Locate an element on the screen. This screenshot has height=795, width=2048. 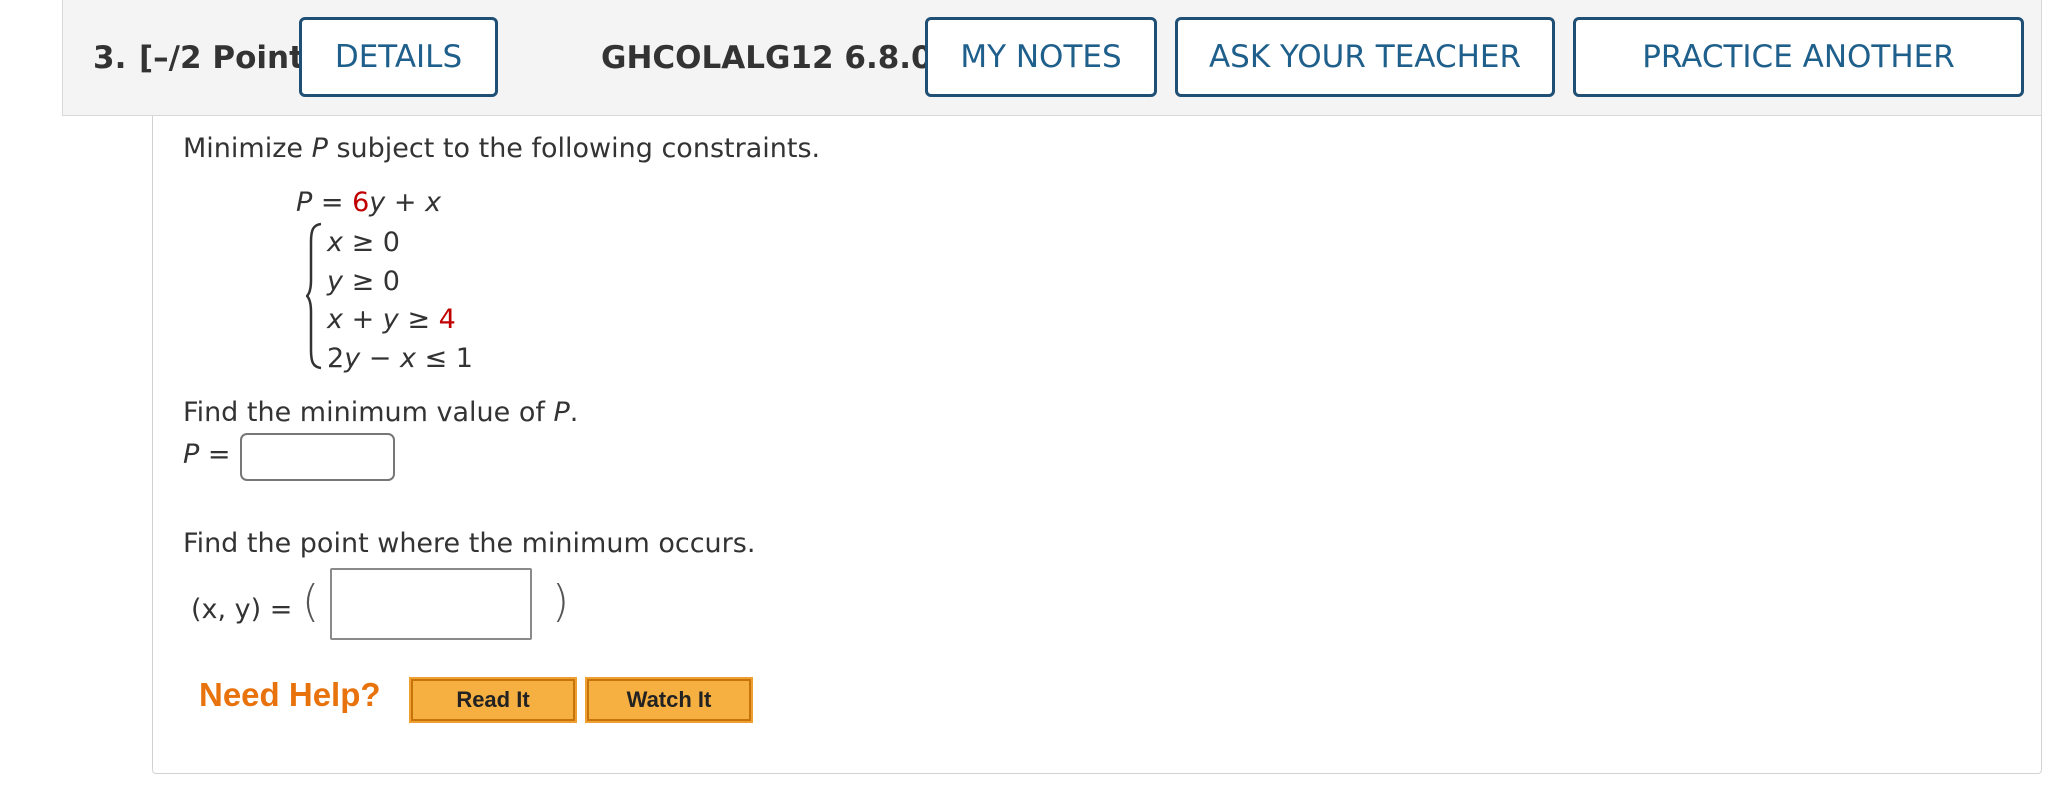
p-answer-input is located at coordinates (317, 457).